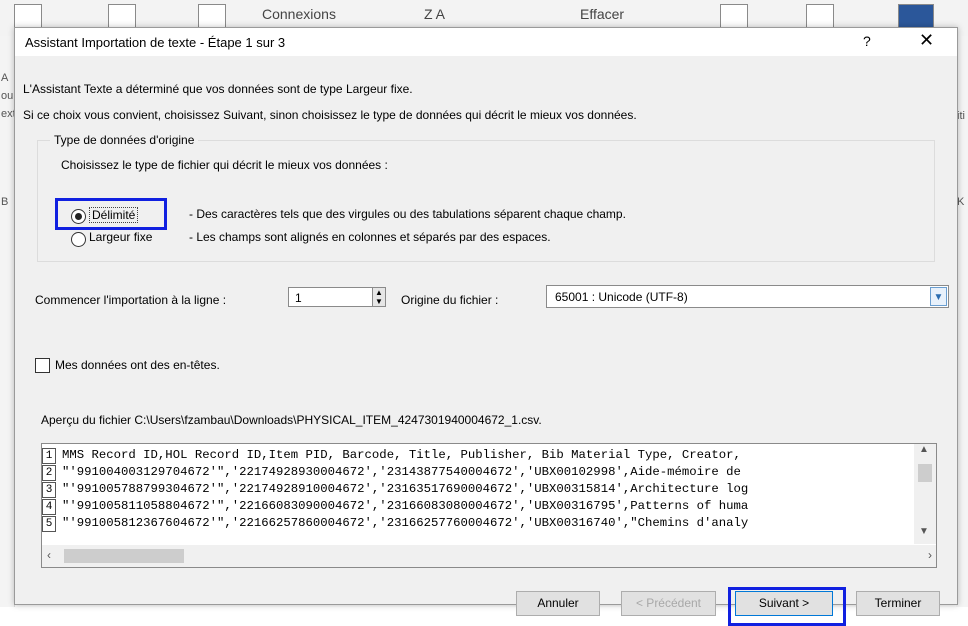 The height and width of the screenshot is (626, 968). I want to click on close-icon: ✕, so click(926, 40).